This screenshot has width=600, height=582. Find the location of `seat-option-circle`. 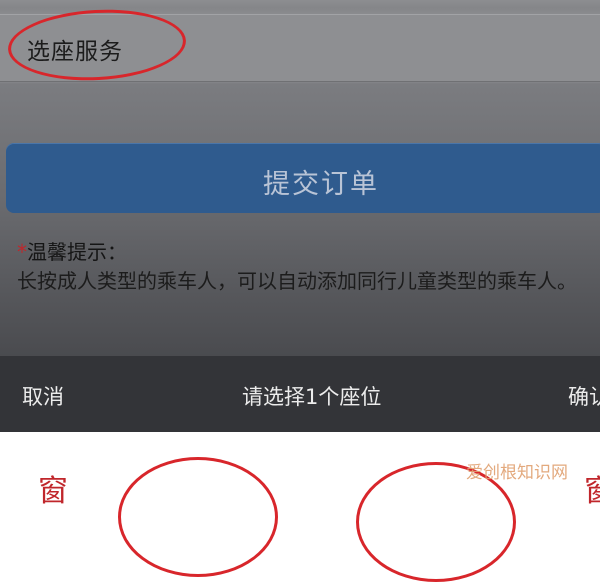

seat-option-circle is located at coordinates (198, 517).